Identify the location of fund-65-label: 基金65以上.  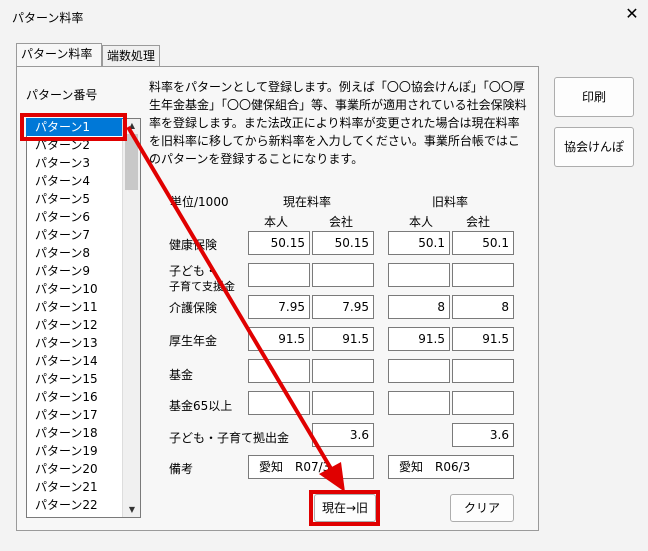
(201, 406).